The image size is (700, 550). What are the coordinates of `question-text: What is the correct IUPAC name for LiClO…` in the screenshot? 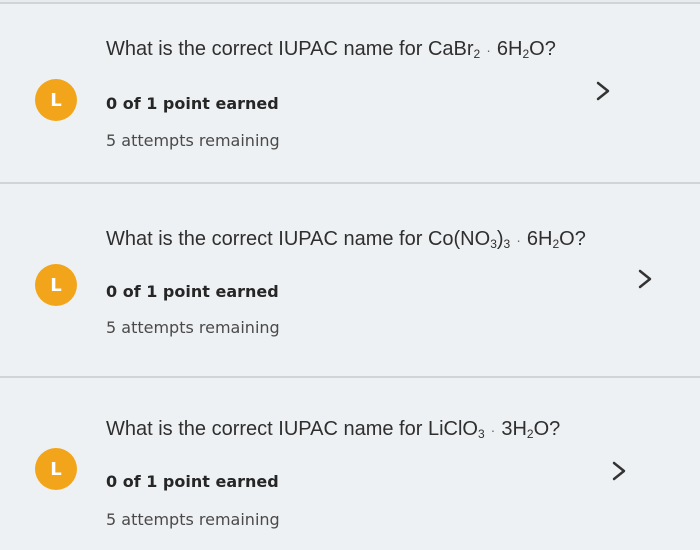 It's located at (333, 429).